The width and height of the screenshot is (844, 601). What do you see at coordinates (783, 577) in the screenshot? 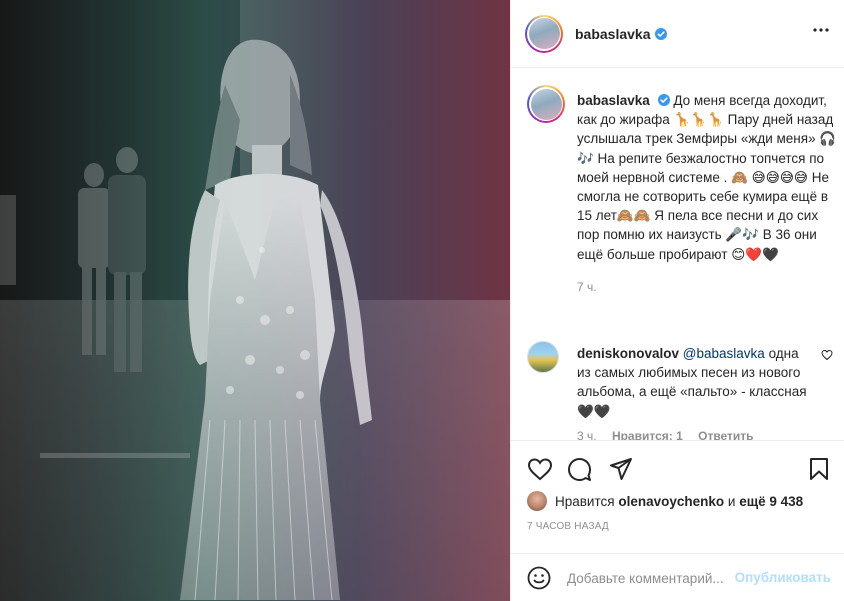
I see `publish-comment-button: Опубликовать` at bounding box center [783, 577].